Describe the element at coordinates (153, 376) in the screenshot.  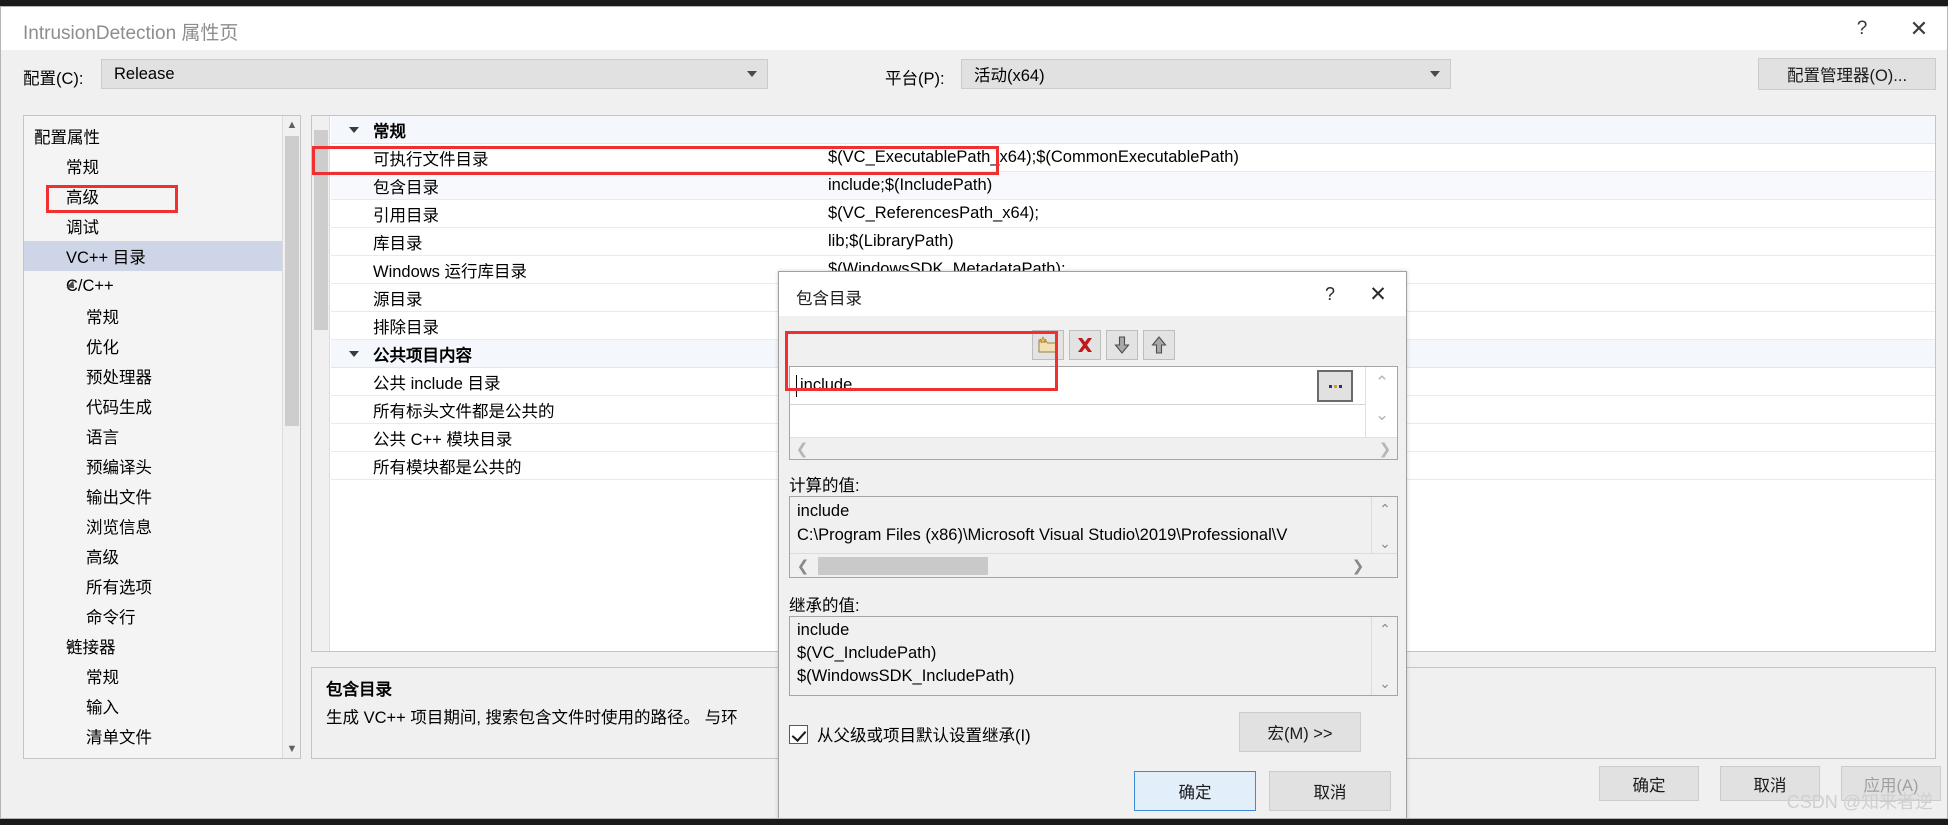
I see `tree-item: 预处理器` at that location.